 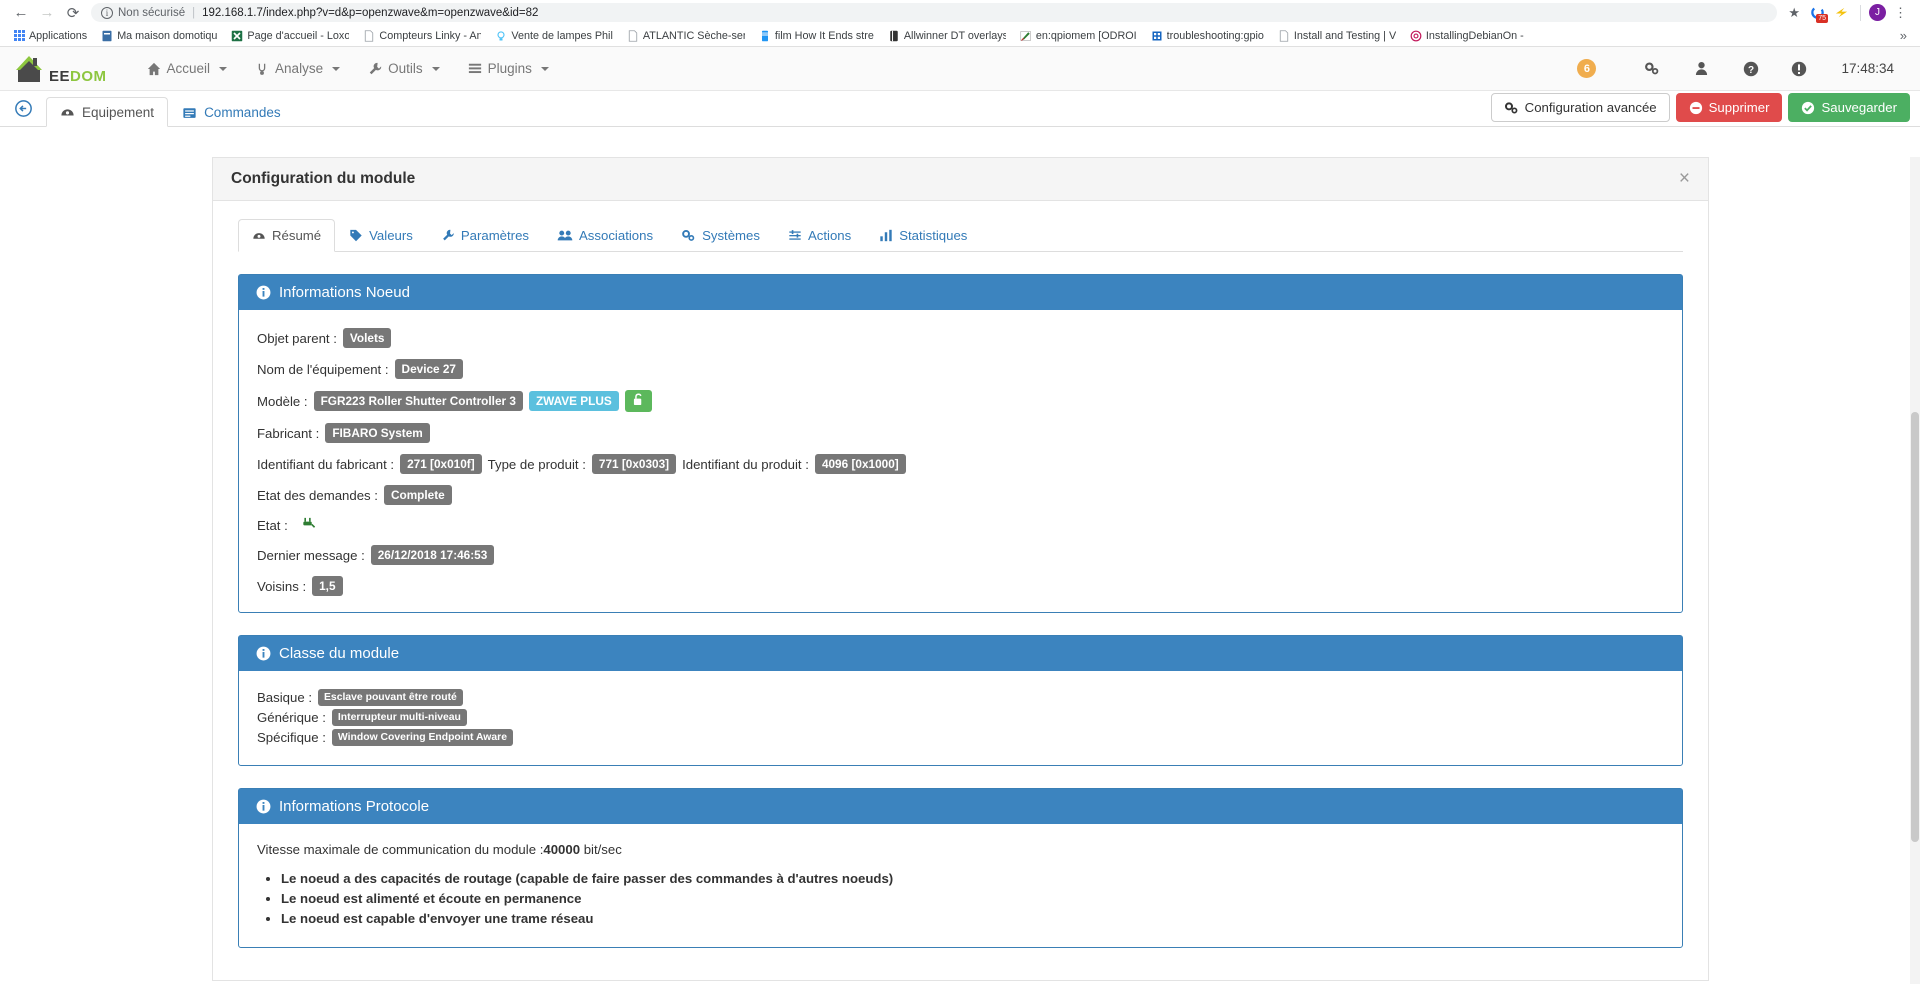 What do you see at coordinates (638, 401) in the screenshot?
I see `unlock-icon` at bounding box center [638, 401].